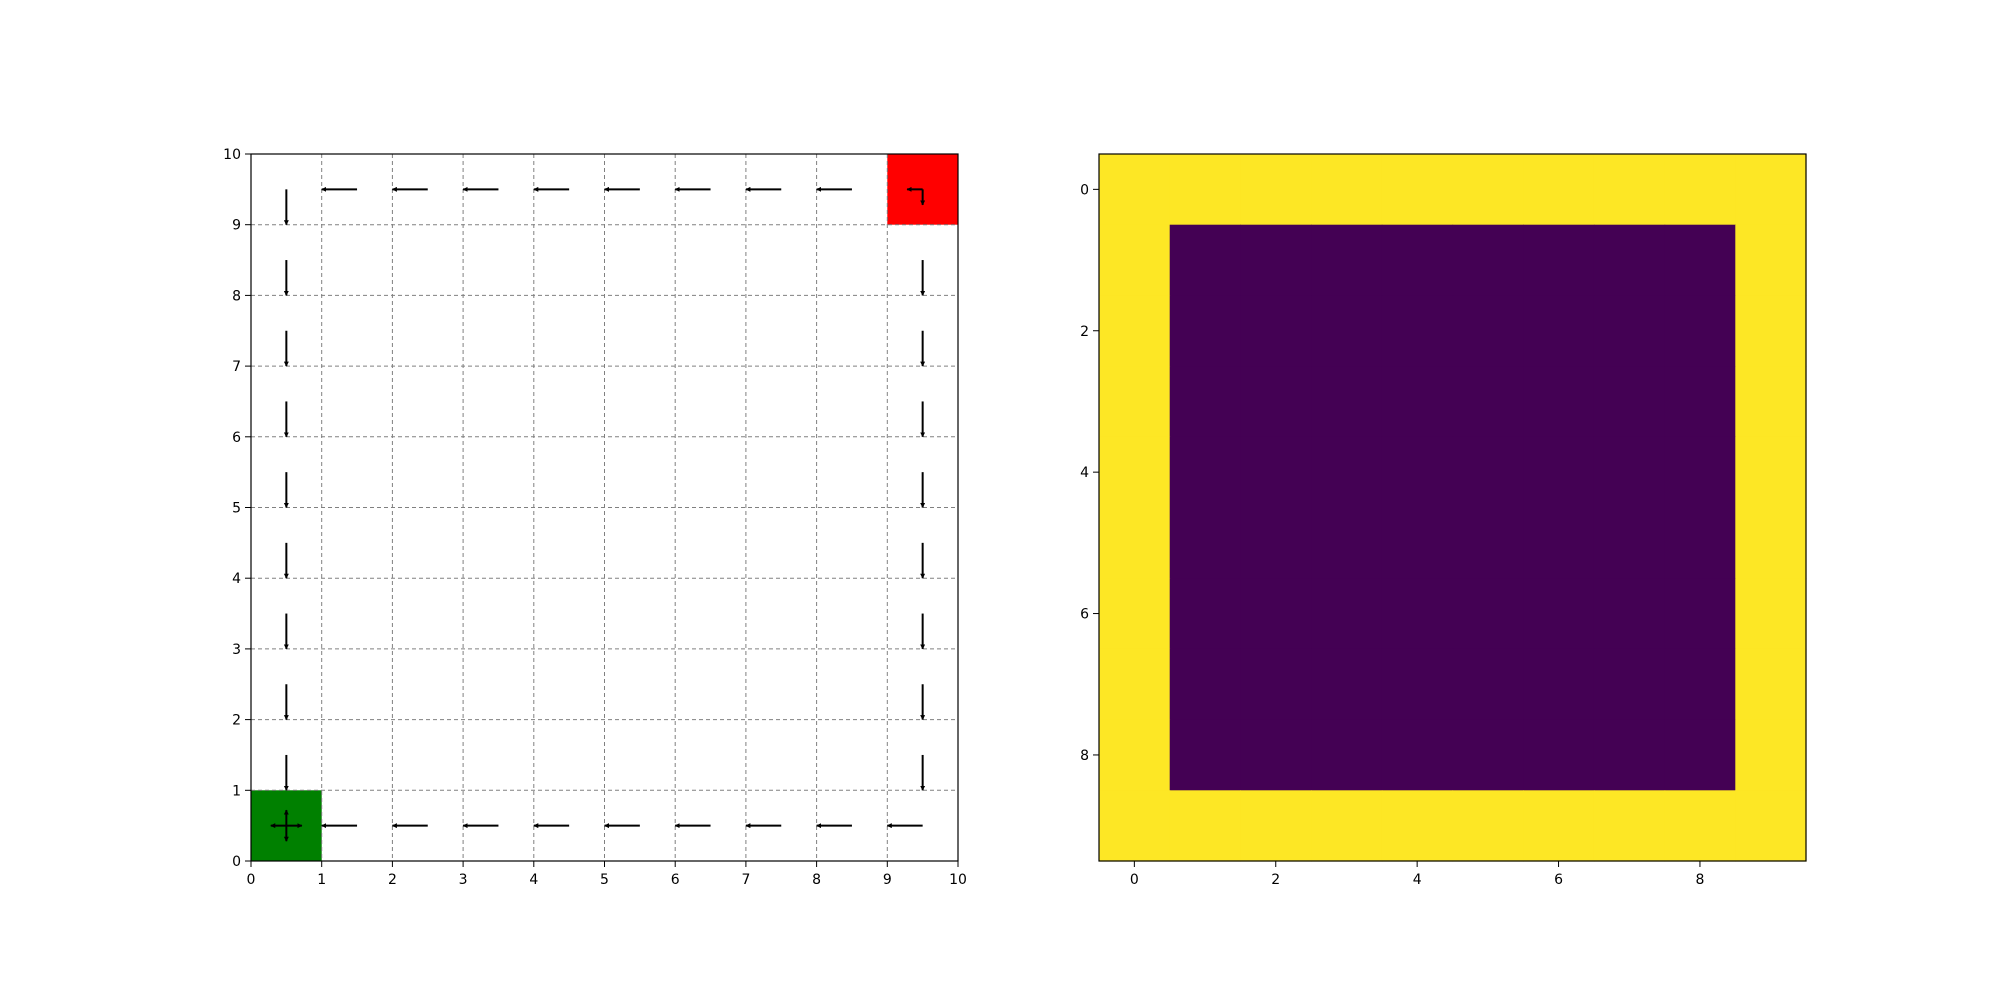  Describe the element at coordinates (463, 880) in the screenshot. I see `x-tick-label: 3` at that location.